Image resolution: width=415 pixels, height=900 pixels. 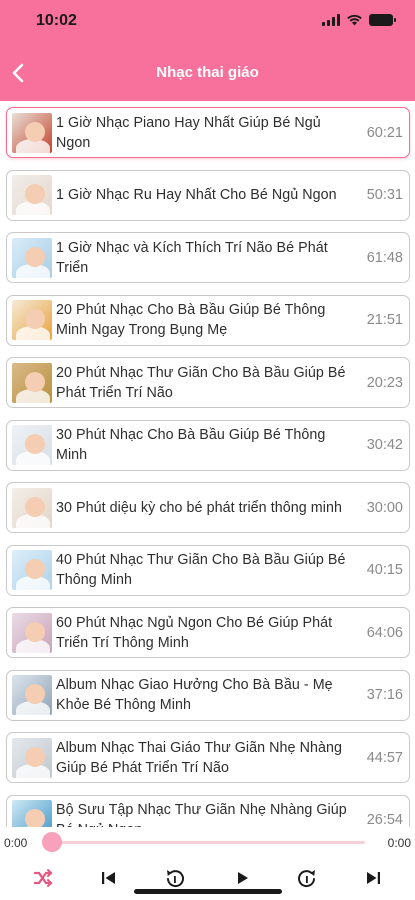 I want to click on next-button, so click(x=373, y=878).